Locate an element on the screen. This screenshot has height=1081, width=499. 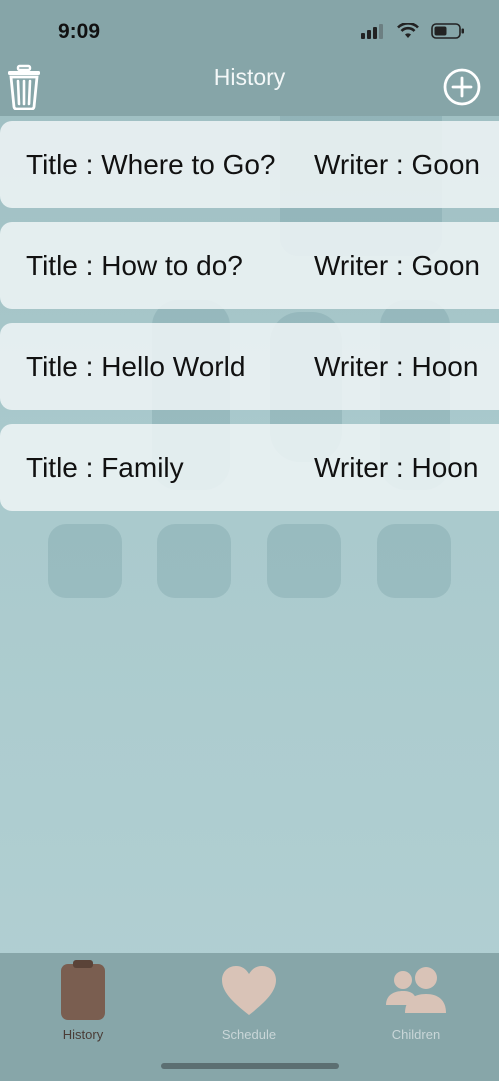
page-title: History is located at coordinates (249, 77).